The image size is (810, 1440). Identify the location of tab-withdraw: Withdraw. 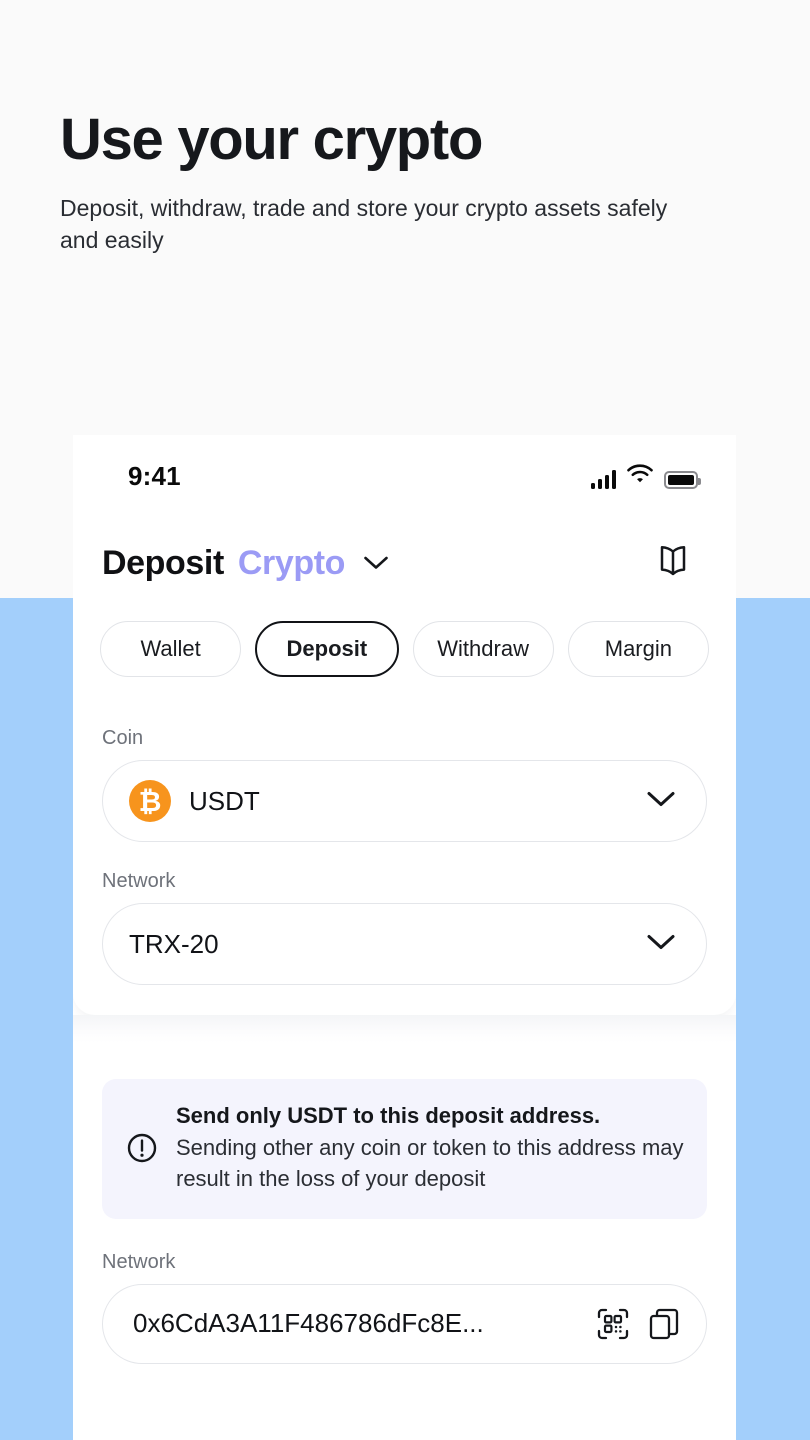
(483, 649).